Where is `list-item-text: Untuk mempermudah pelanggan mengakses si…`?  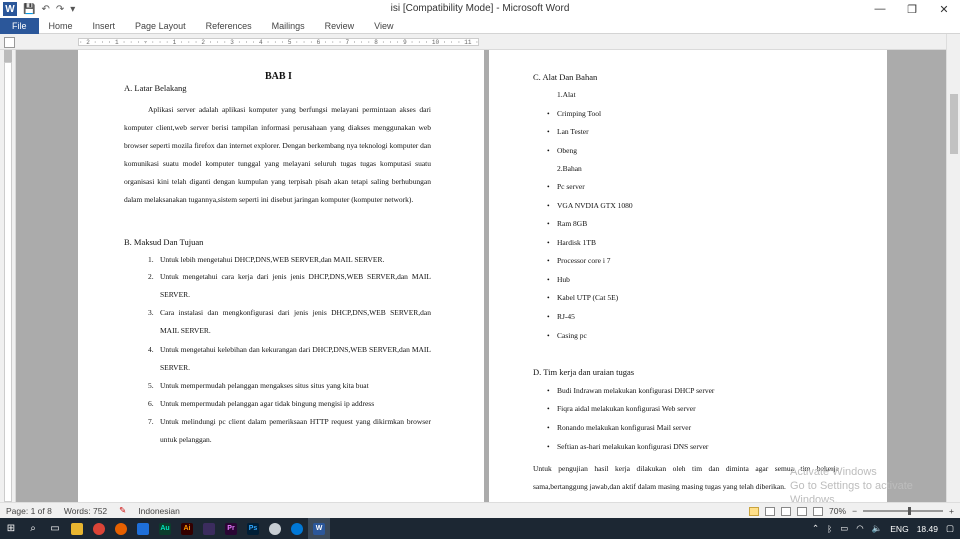 list-item-text: Untuk mempermudah pelanggan mengakses si… is located at coordinates (264, 385).